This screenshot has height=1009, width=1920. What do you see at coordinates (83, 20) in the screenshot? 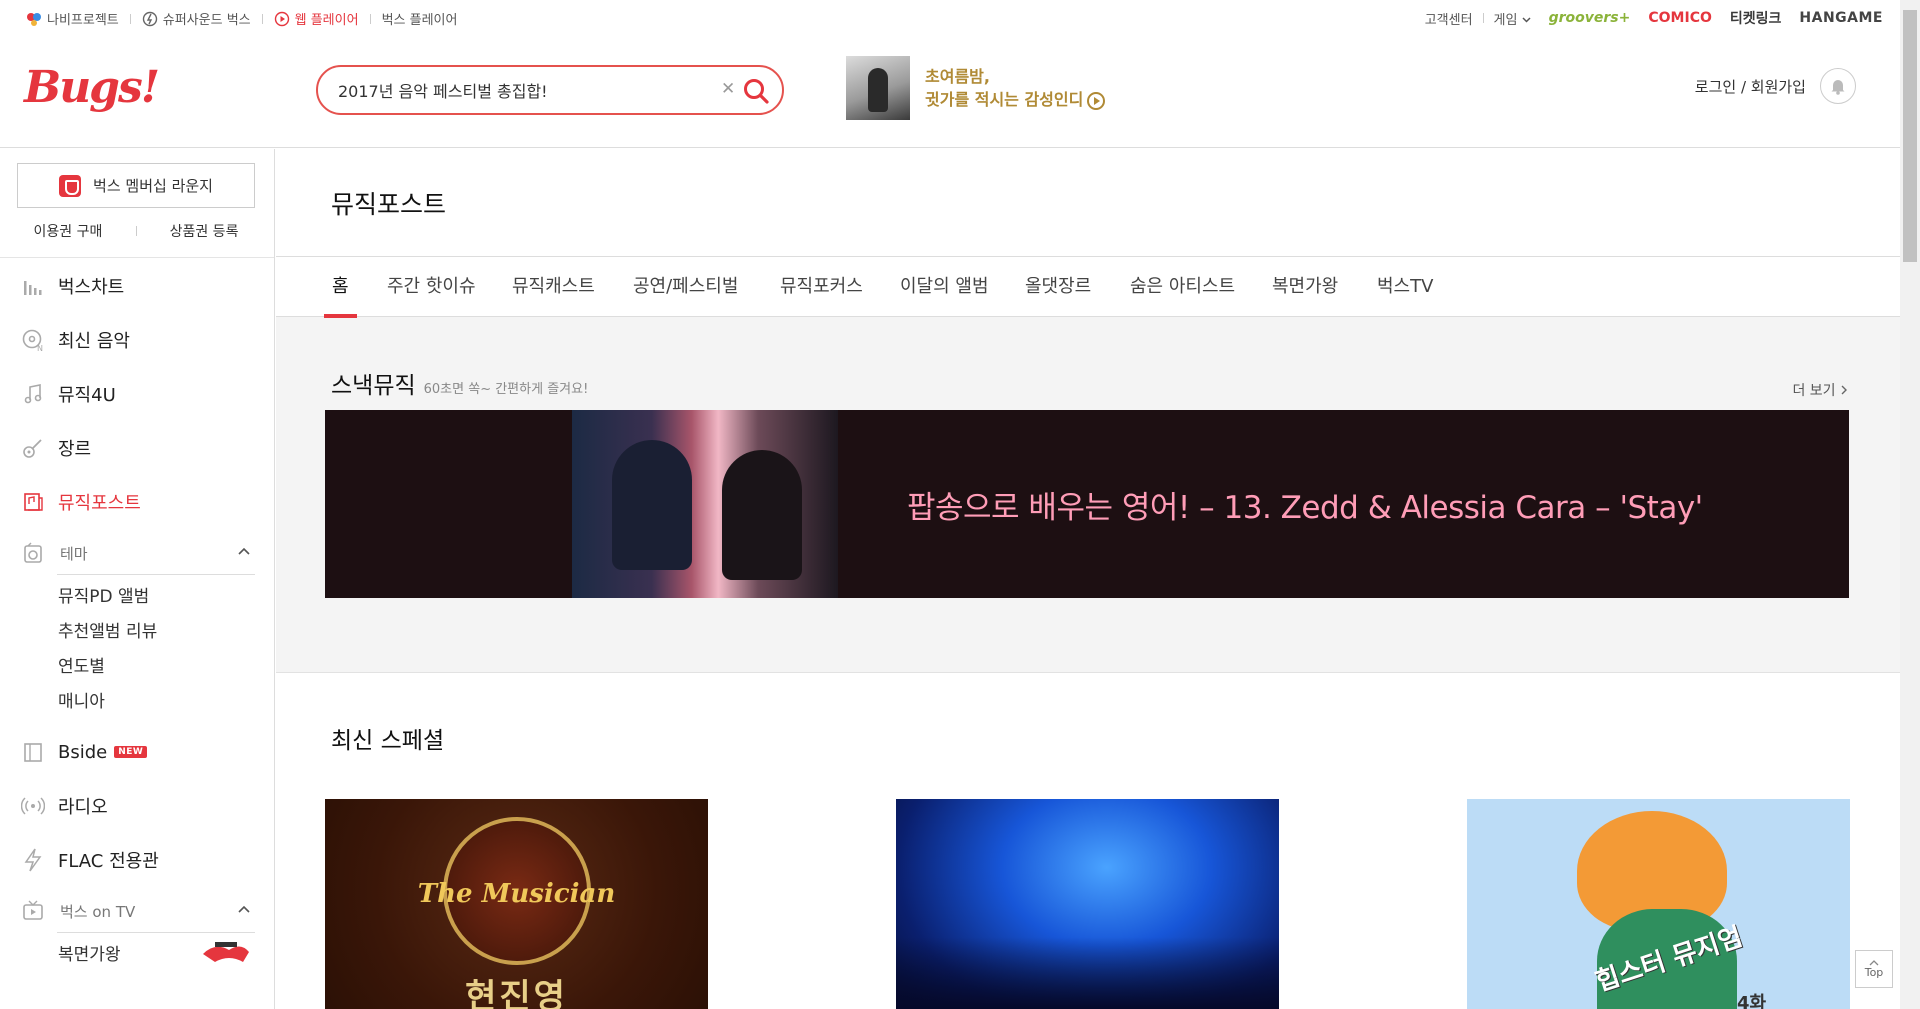
I see `navi-project-label: 나비프로젝트` at bounding box center [83, 20].